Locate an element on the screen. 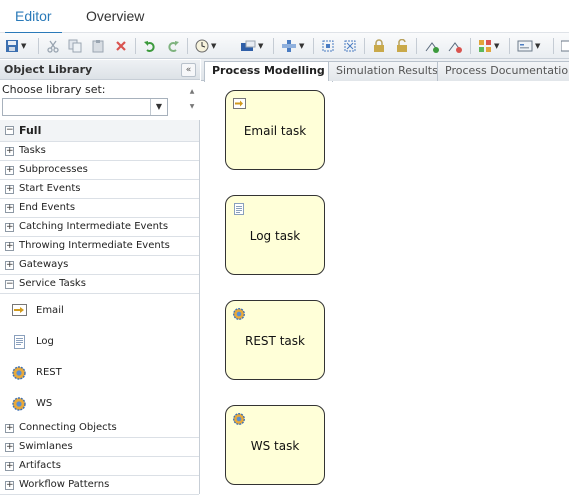 The image size is (569, 495). redo-button is located at coordinates (173, 46).